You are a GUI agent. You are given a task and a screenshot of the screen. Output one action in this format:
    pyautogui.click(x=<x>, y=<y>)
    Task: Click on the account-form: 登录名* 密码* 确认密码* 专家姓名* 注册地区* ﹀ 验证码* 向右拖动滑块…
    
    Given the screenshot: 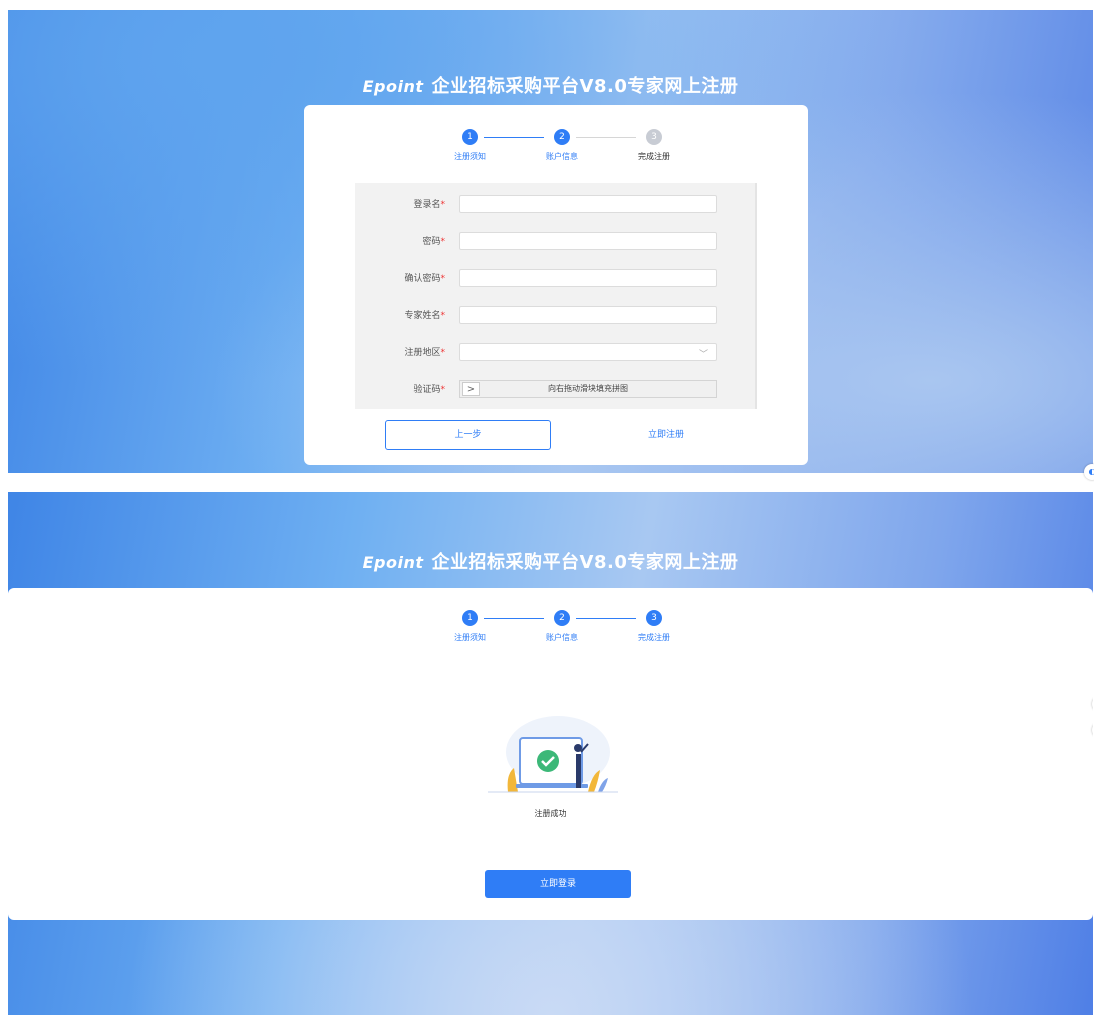 What is the action you would take?
    pyautogui.click(x=556, y=296)
    